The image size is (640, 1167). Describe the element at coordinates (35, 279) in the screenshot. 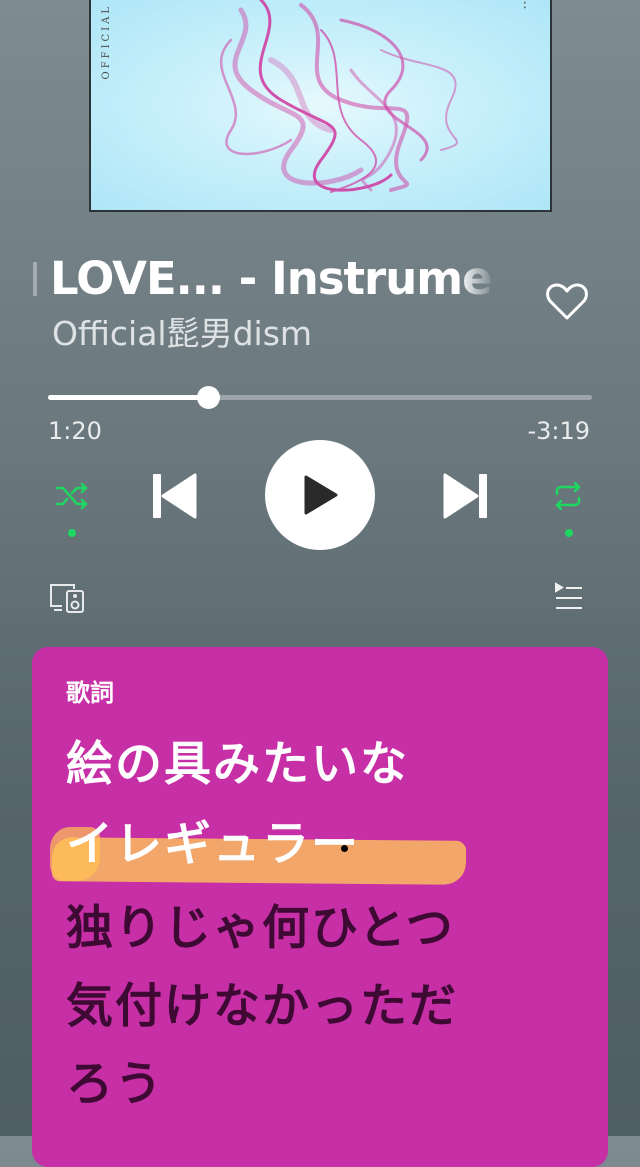

I see `title-scroll-edge` at that location.